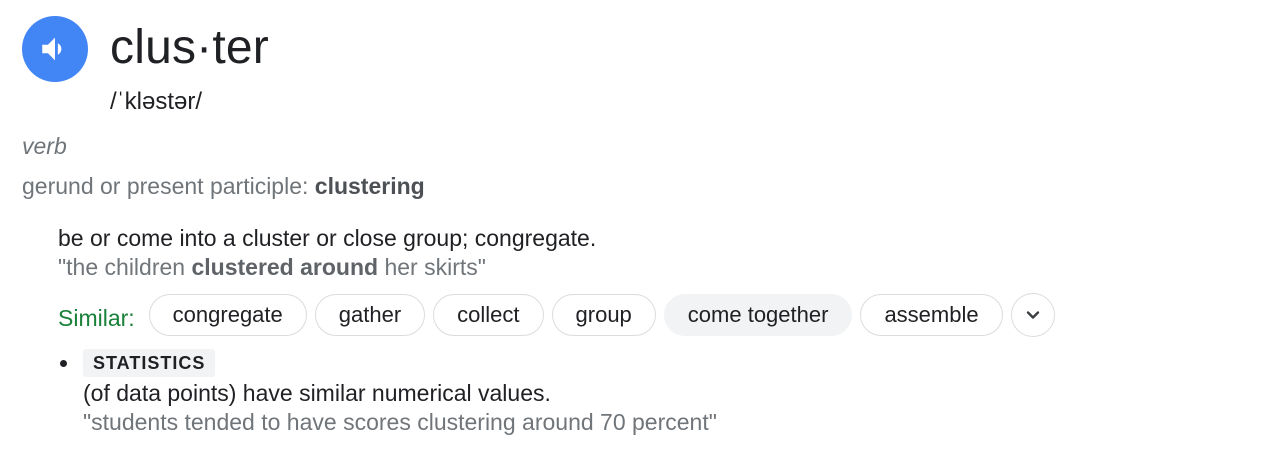  I want to click on expand-similar-button, so click(1032, 315).